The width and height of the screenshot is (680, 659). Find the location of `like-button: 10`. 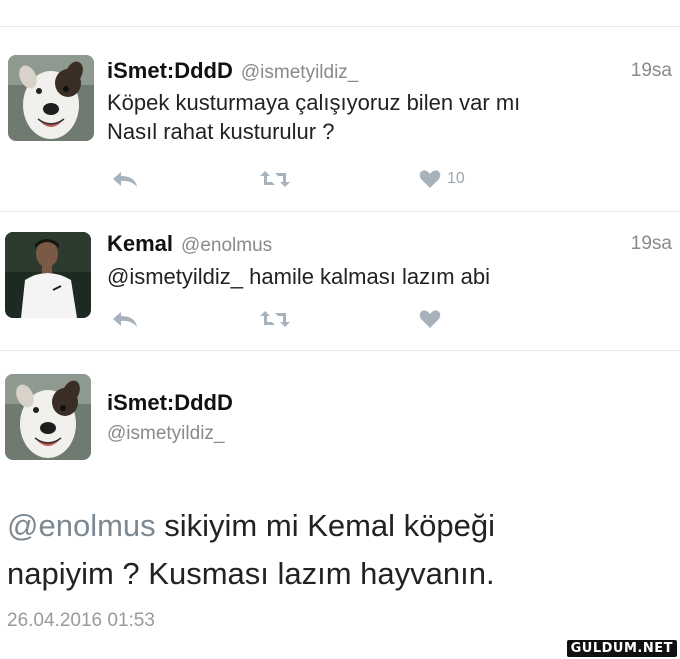

like-button: 10 is located at coordinates (442, 179).